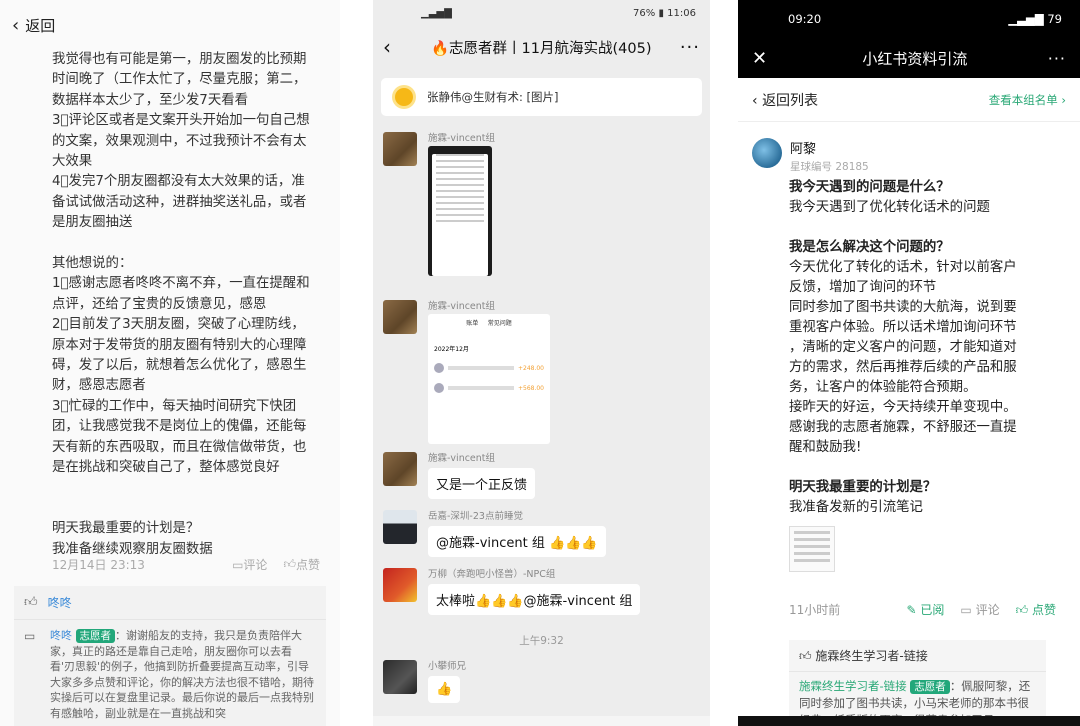  What do you see at coordinates (541, 641) in the screenshot?
I see `time-divider: 上午9:32` at bounding box center [541, 641].